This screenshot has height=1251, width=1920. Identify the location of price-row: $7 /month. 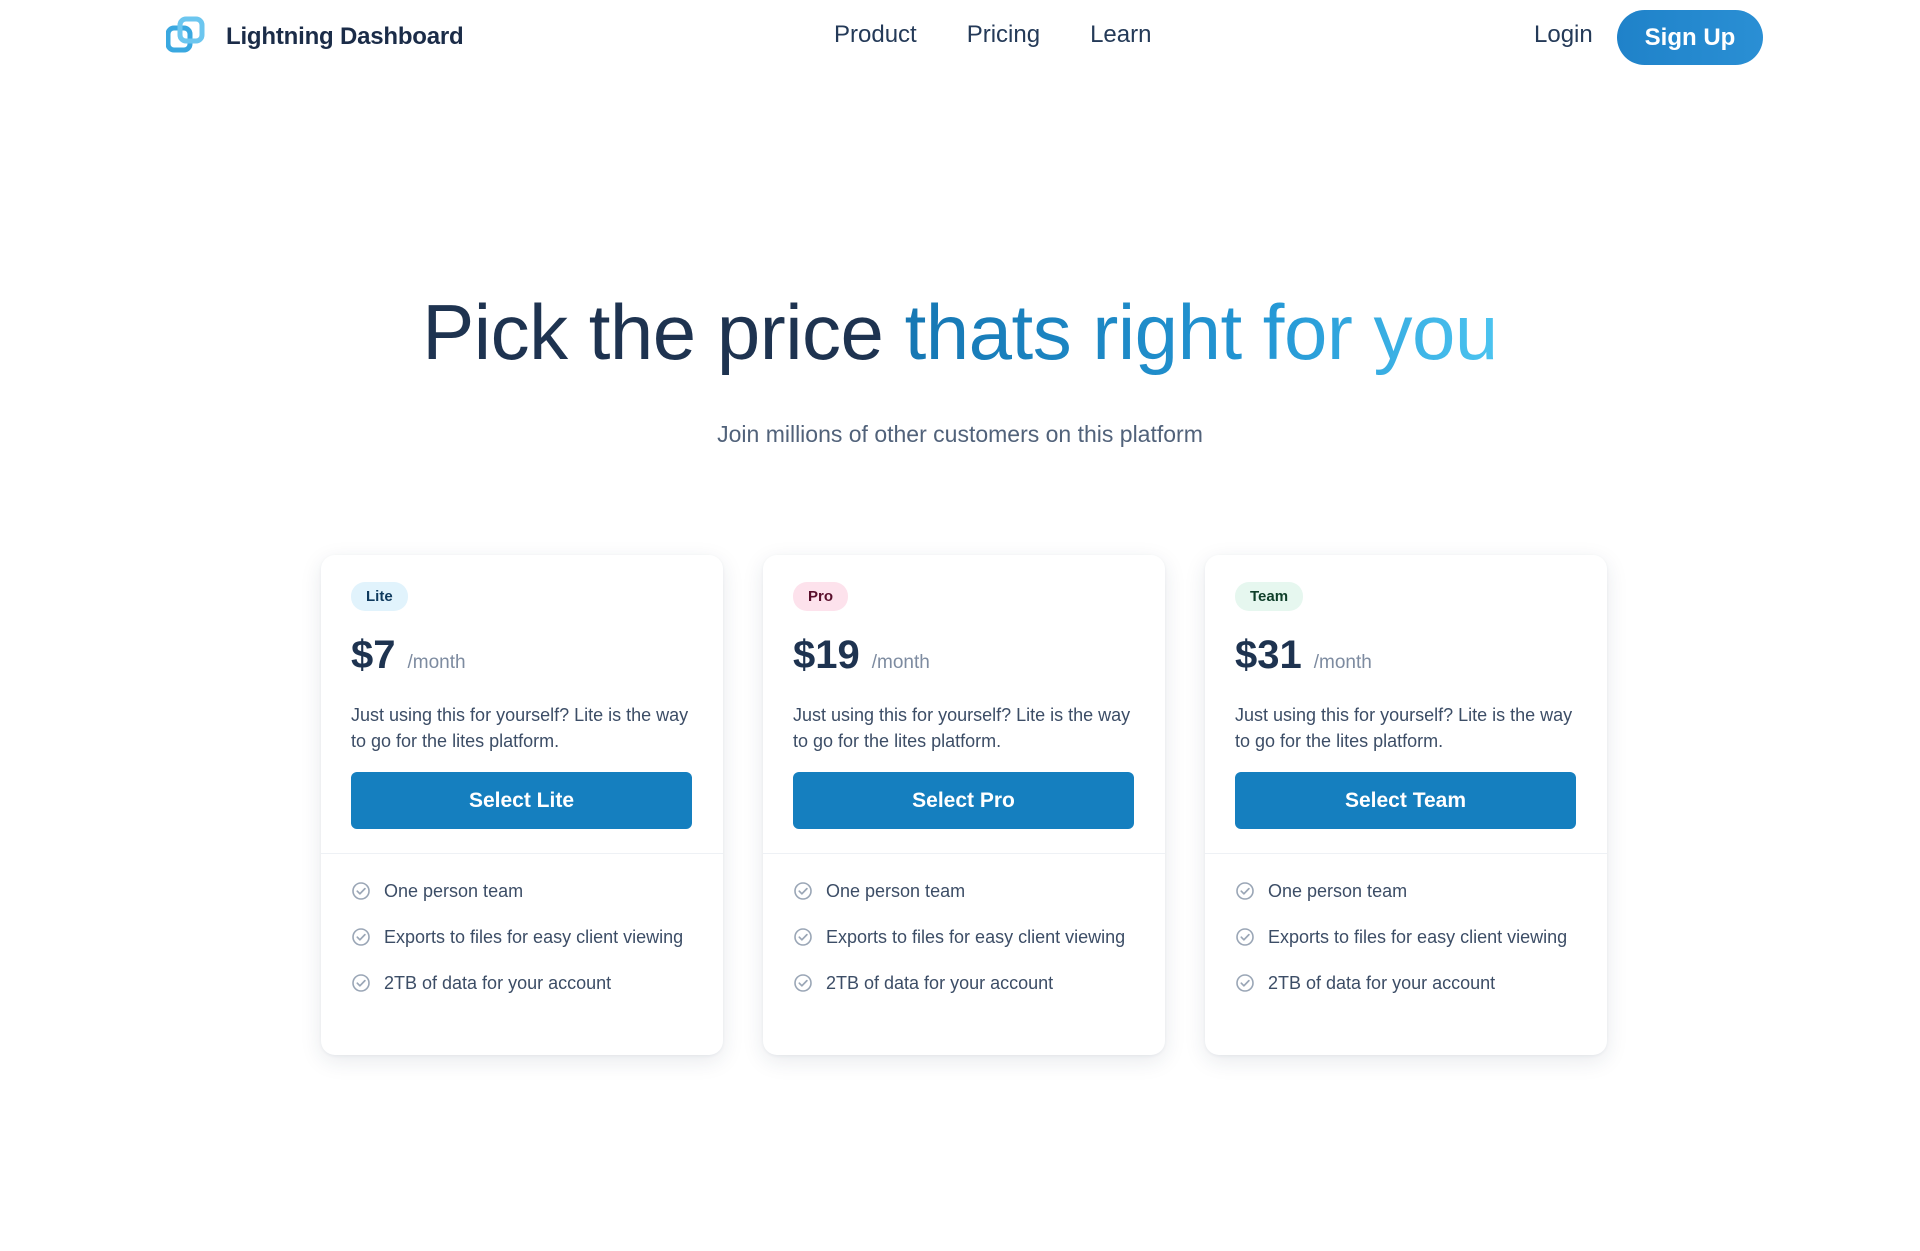
(522, 655).